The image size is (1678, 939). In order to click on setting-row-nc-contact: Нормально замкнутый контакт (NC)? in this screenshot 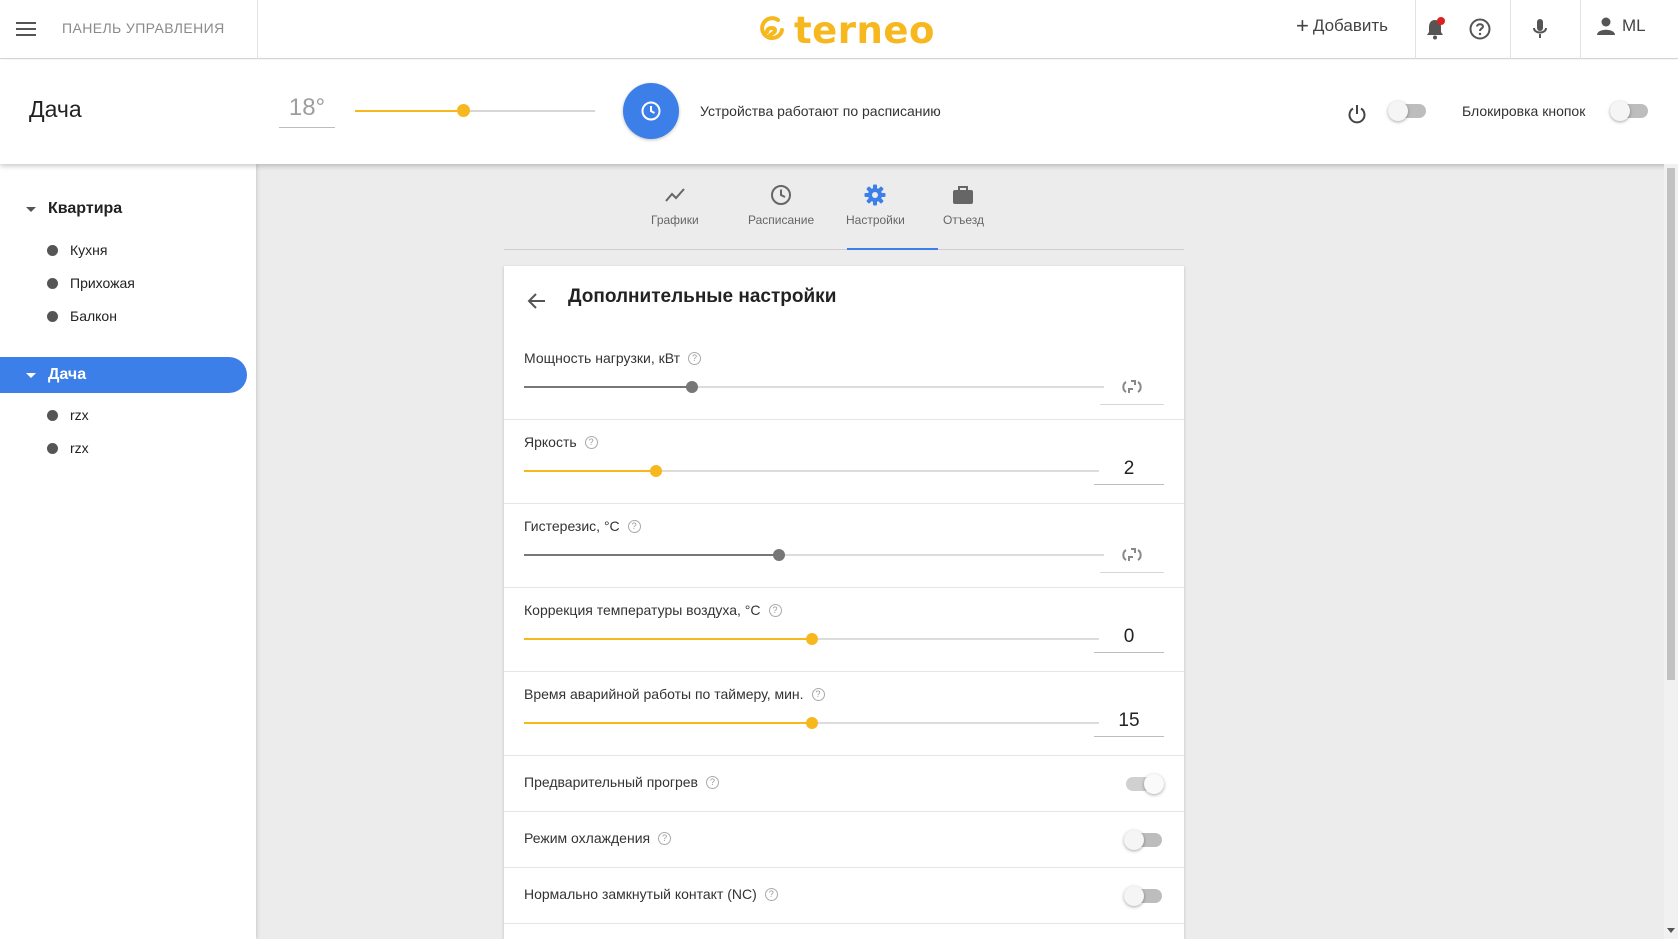, I will do `click(844, 896)`.